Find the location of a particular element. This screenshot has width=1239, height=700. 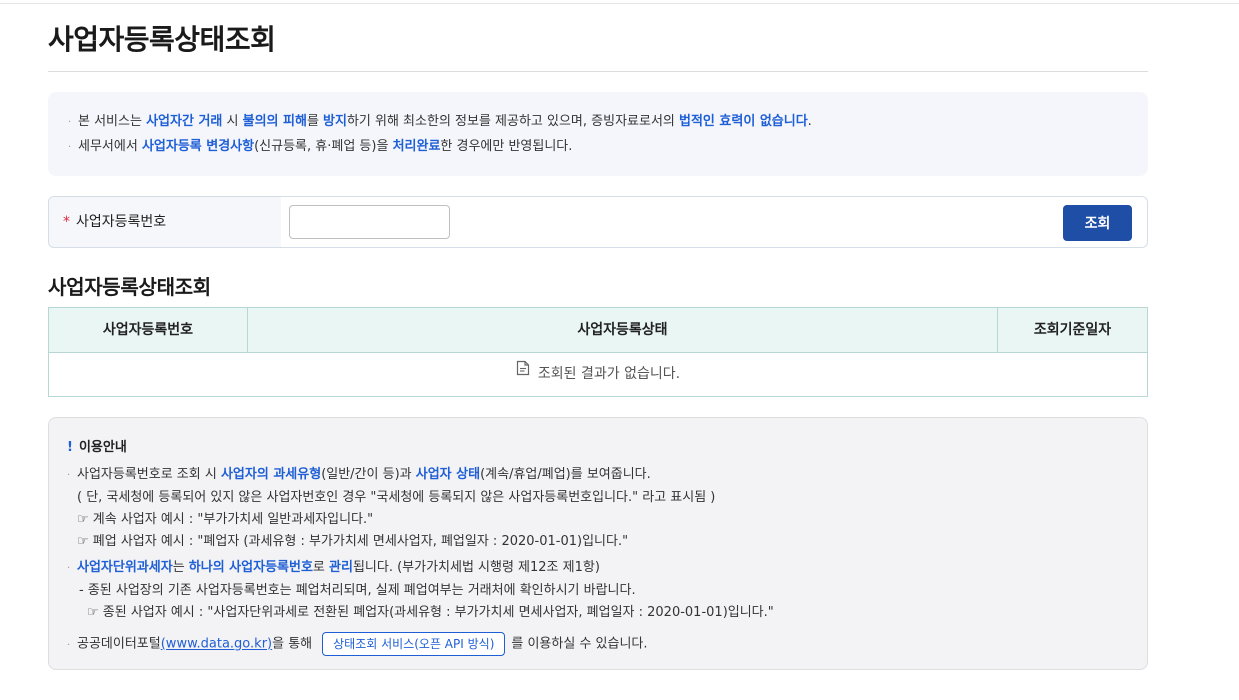

results-section-title: 사업자등록상태조회 is located at coordinates (129, 287).